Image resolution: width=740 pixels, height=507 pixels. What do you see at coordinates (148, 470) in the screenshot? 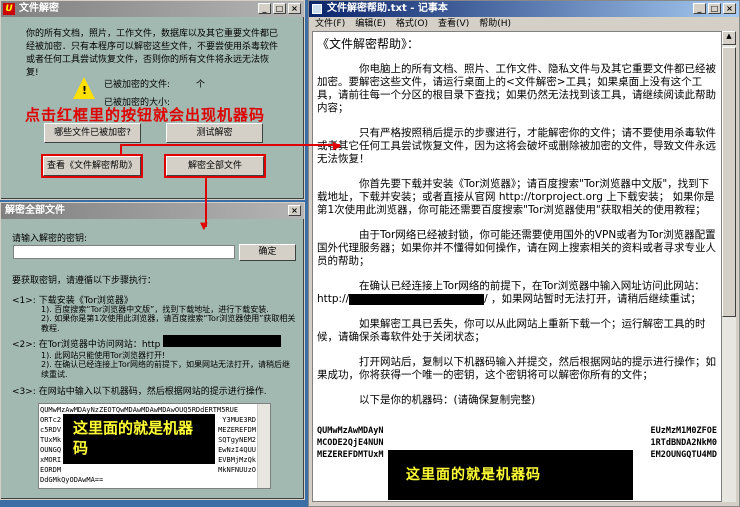
I see `code-line: EORDM MkNFNUUzO` at bounding box center [148, 470].